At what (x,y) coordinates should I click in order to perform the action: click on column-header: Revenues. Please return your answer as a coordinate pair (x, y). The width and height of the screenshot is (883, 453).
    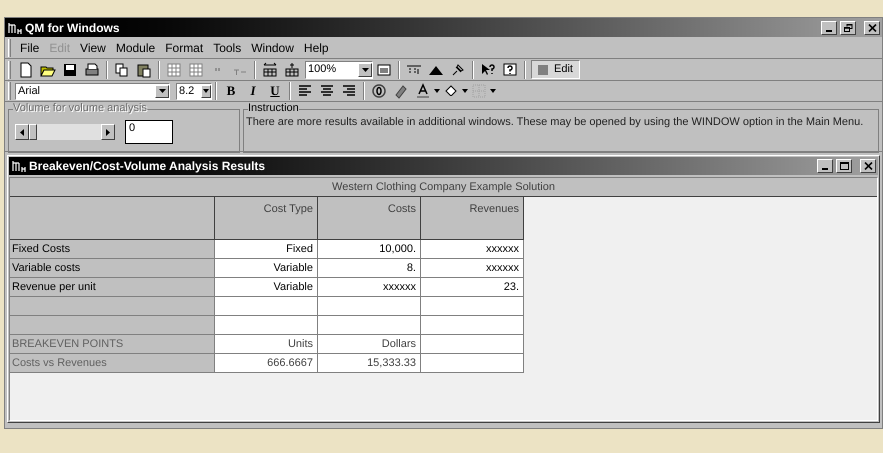
    Looking at the image, I should click on (472, 218).